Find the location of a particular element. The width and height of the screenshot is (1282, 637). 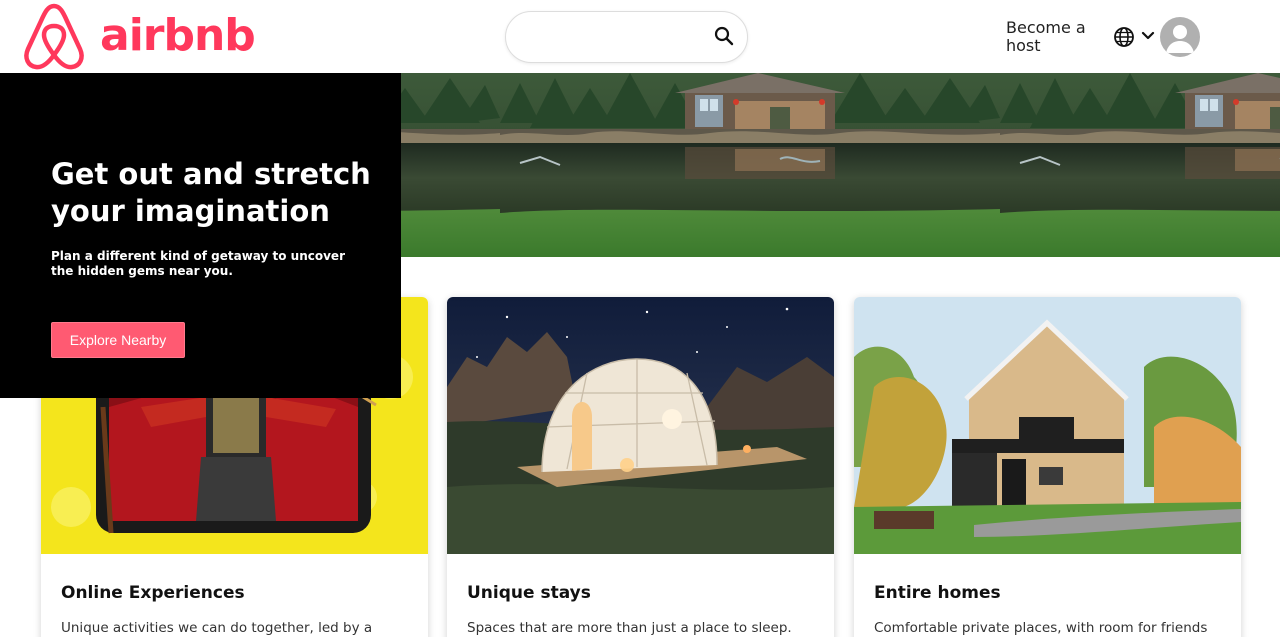

brand-name: airbnb is located at coordinates (178, 35).